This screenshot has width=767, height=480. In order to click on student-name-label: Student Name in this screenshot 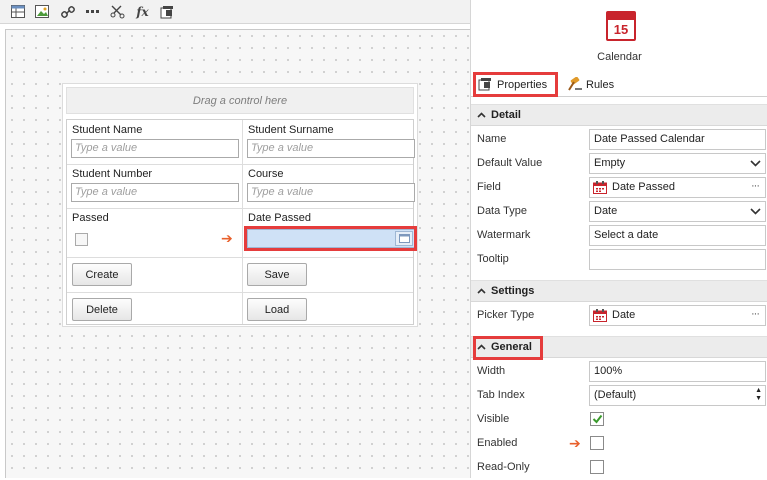, I will do `click(107, 130)`.